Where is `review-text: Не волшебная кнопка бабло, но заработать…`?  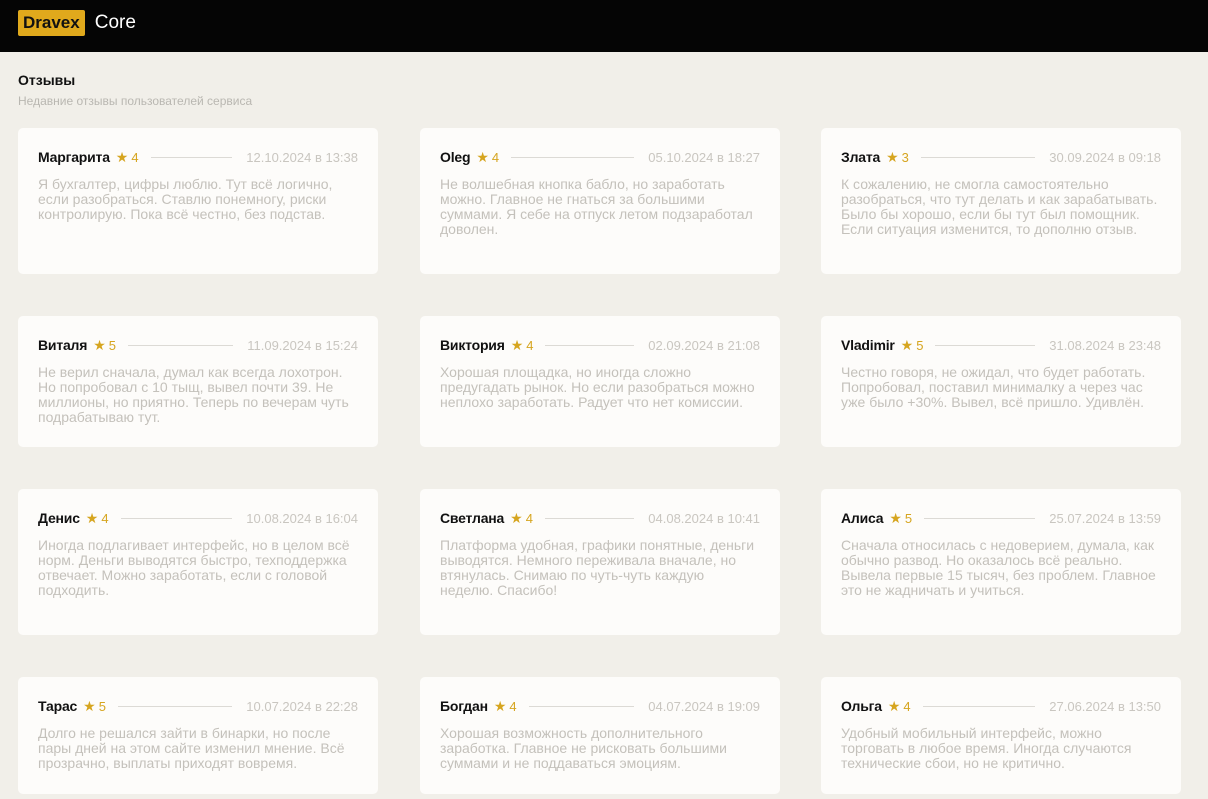
review-text: Не волшебная кнопка бабло, но заработать… is located at coordinates (596, 206).